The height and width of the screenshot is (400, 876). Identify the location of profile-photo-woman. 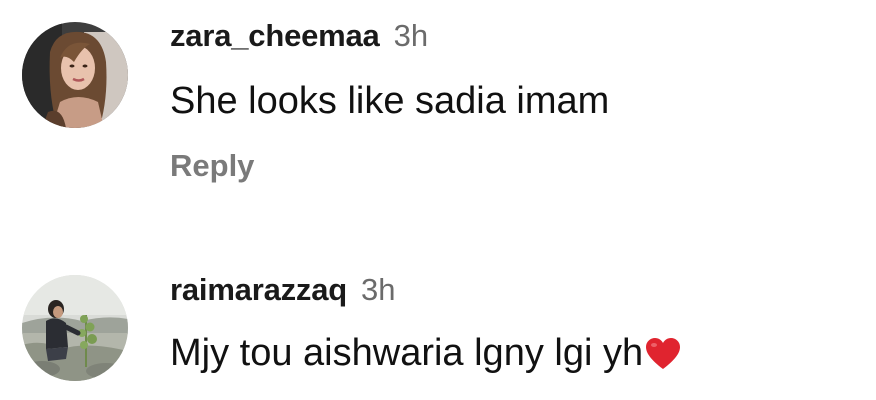
(75, 75).